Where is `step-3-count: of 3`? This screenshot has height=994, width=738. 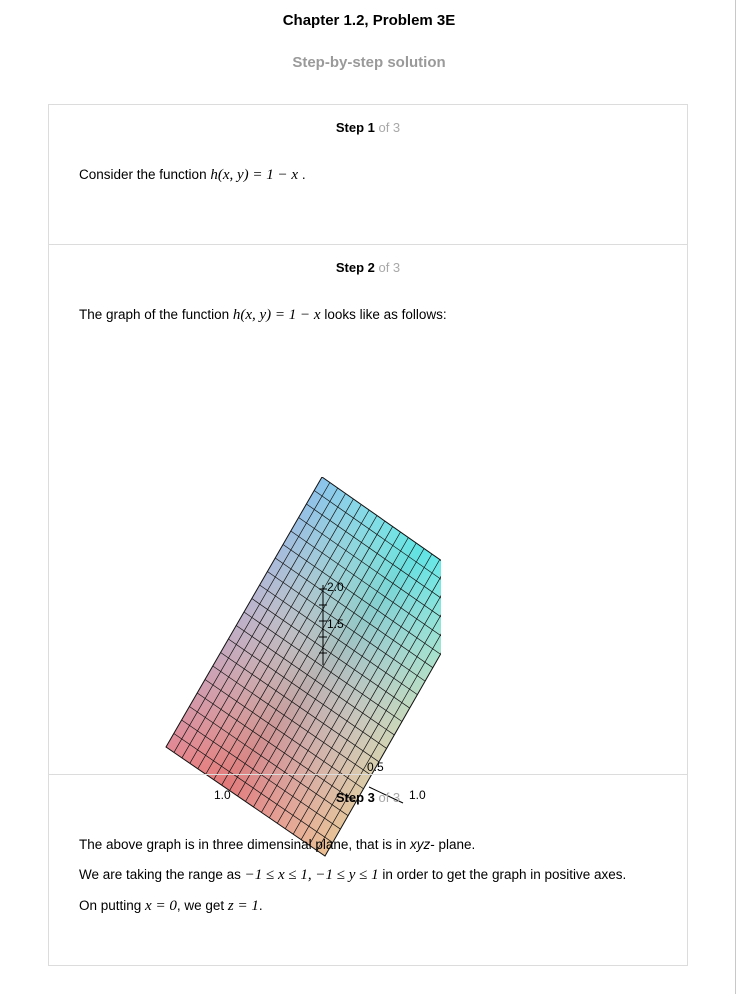 step-3-count: of 3 is located at coordinates (387, 797).